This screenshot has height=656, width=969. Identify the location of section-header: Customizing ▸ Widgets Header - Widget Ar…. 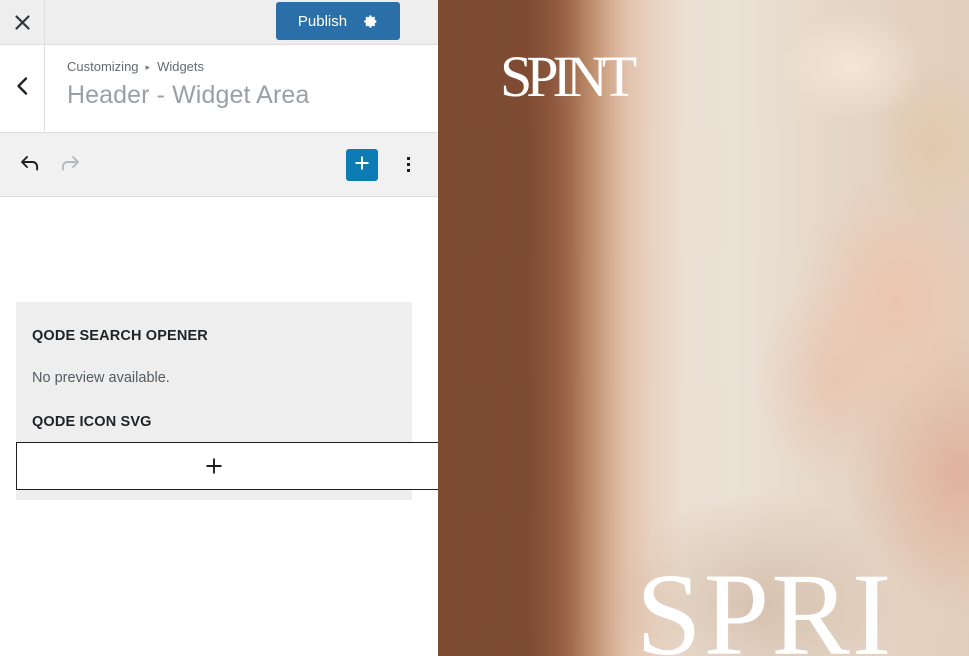
(219, 89).